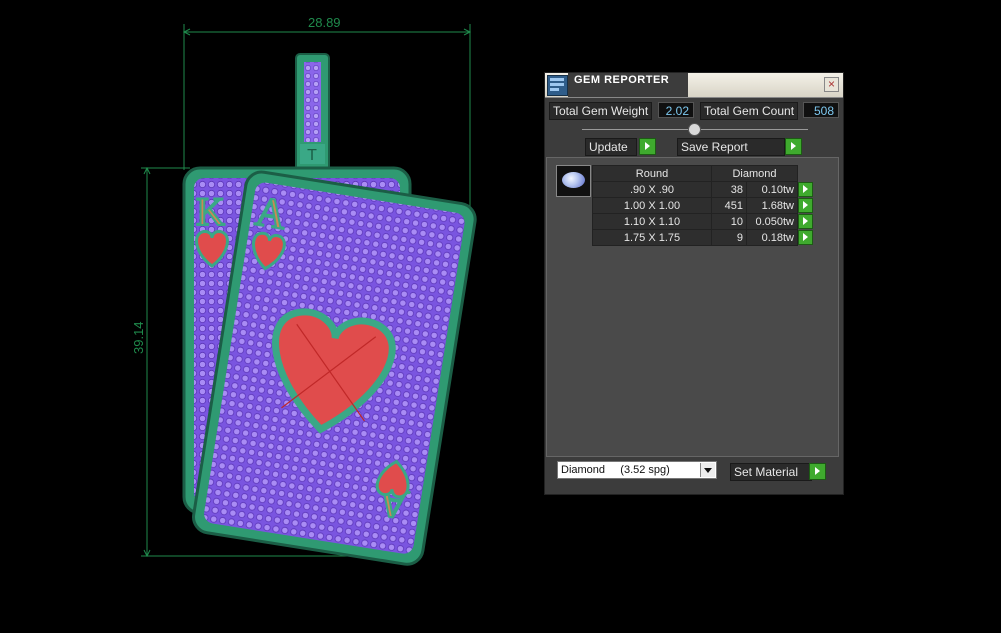  I want to click on update-arrow-button, so click(647, 146).